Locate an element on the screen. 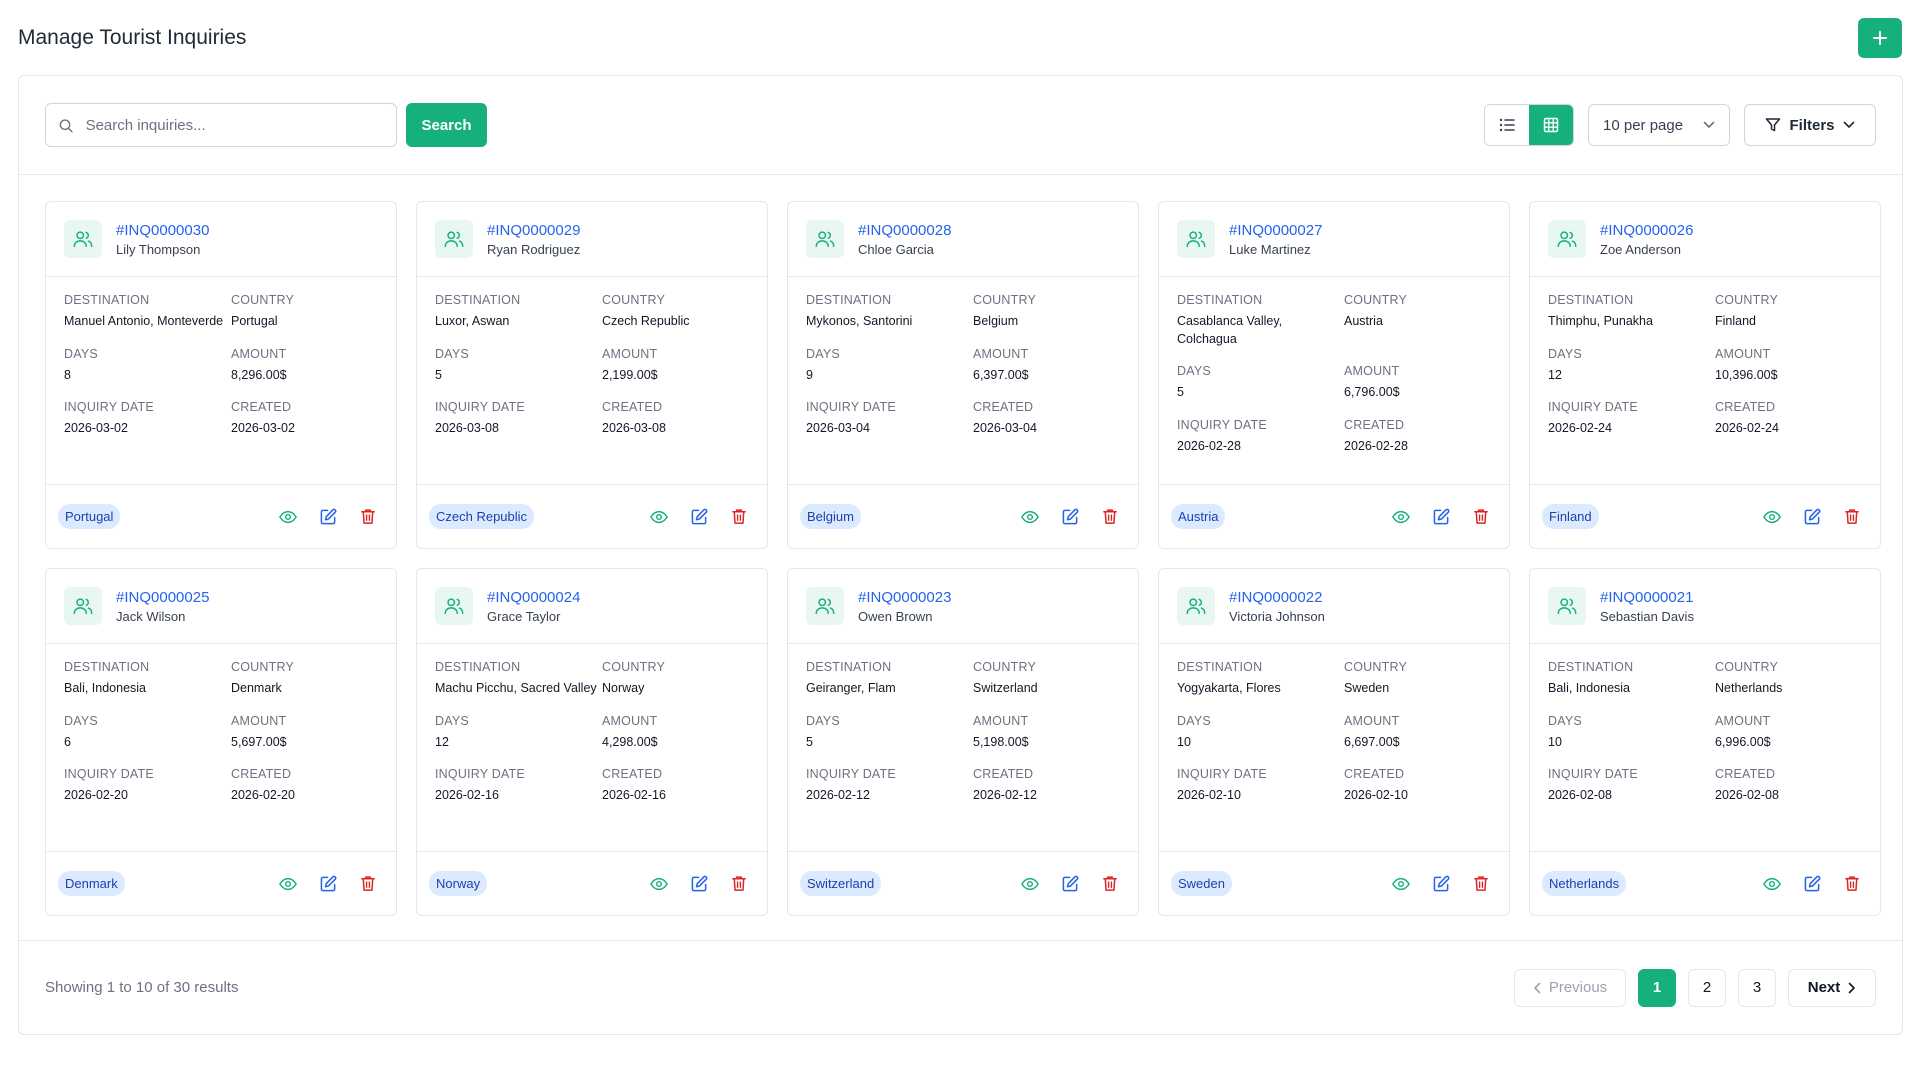  card-actions is located at coordinates (1812, 884).